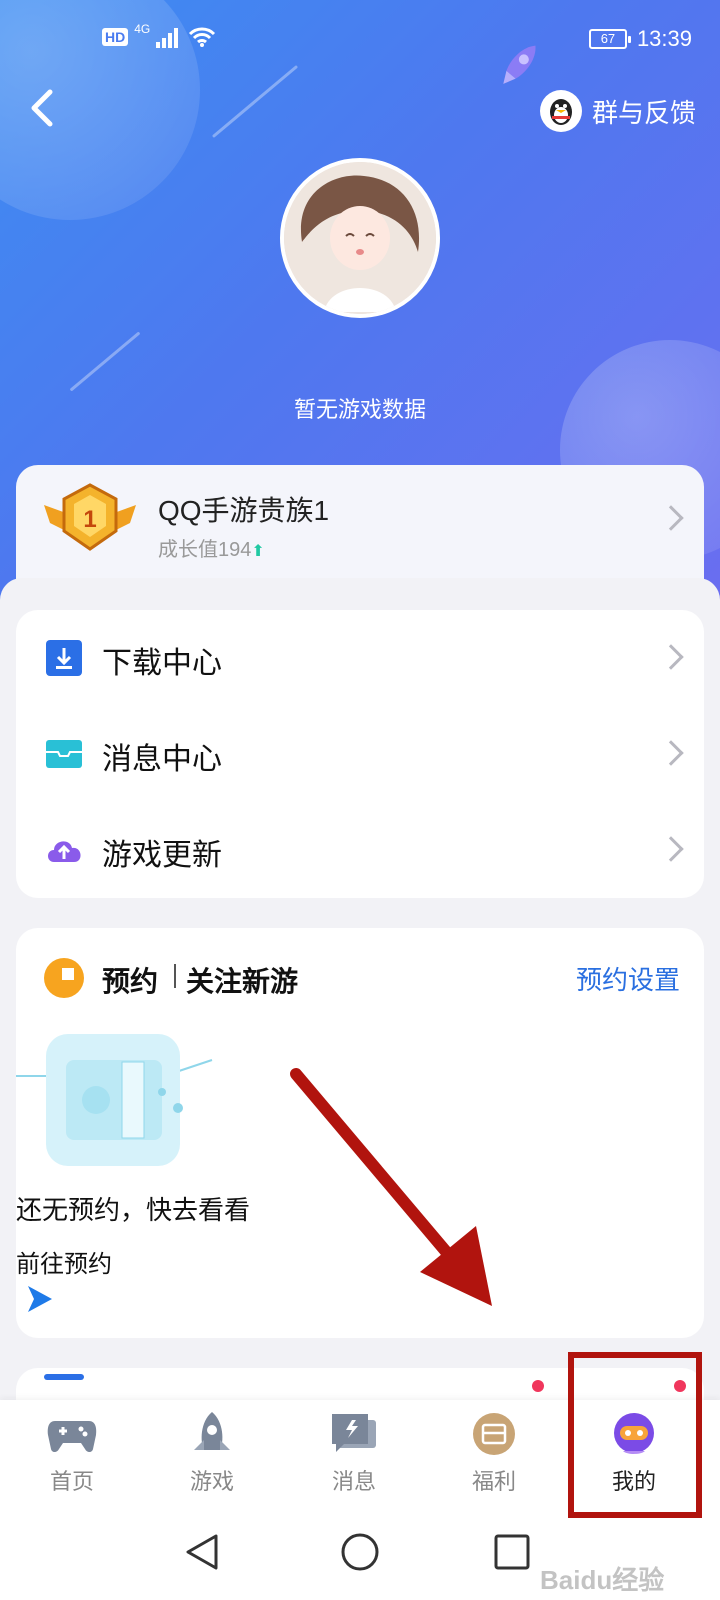 The width and height of the screenshot is (720, 1600). I want to click on no-reservation-text: 还无预约，快去看看, so click(133, 1210).